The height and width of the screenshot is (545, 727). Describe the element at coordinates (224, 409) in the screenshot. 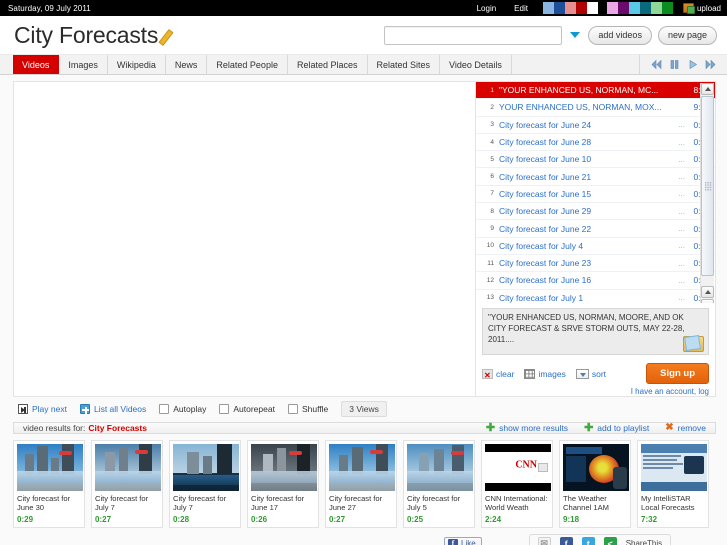

I see `checkbox-icon` at that location.